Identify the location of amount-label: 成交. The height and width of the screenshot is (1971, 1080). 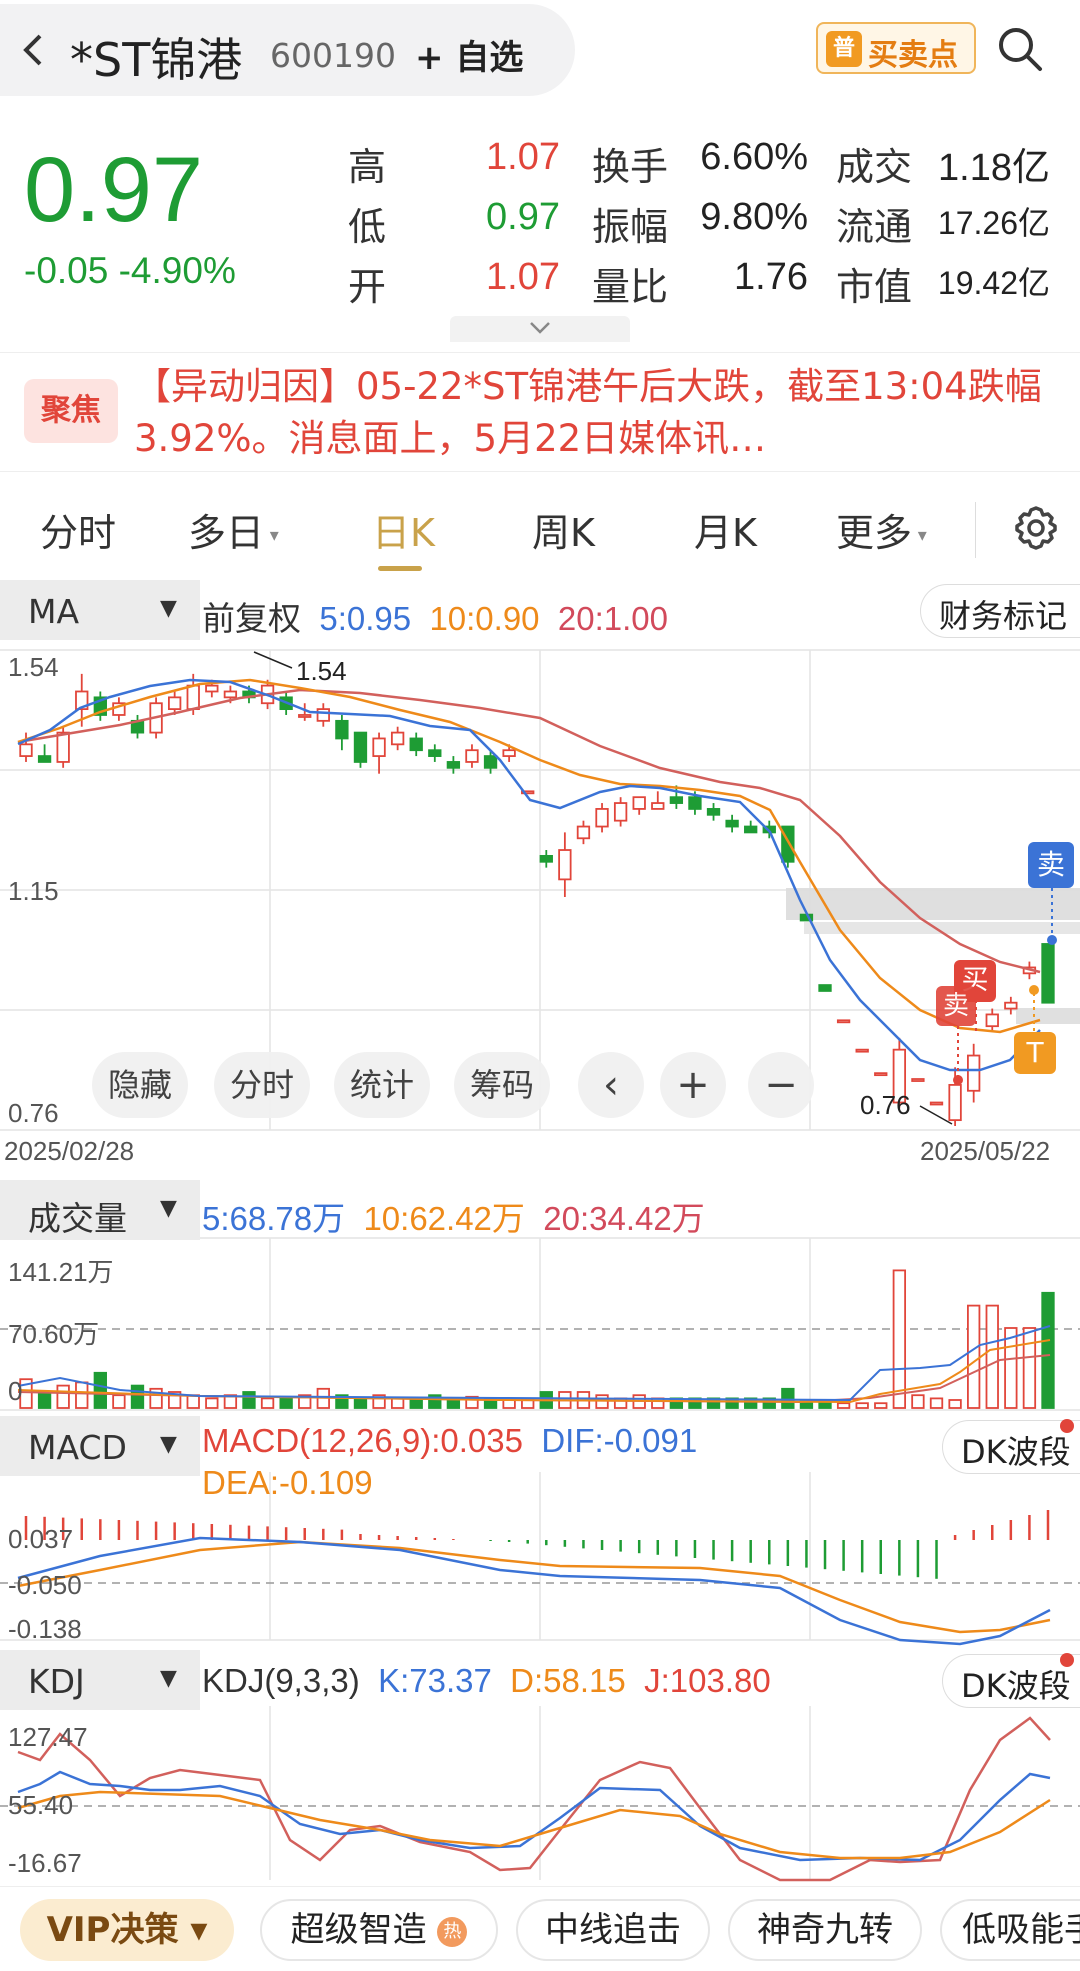
(874, 167).